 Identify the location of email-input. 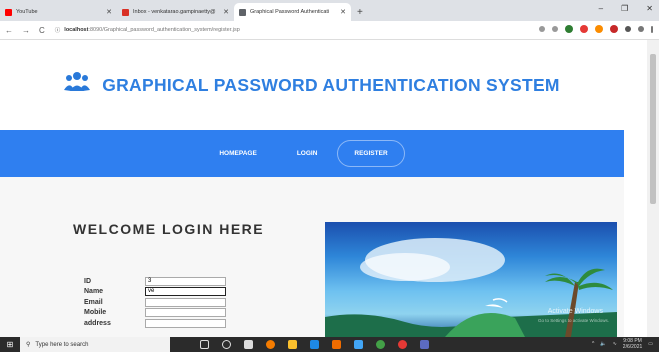
(185, 302).